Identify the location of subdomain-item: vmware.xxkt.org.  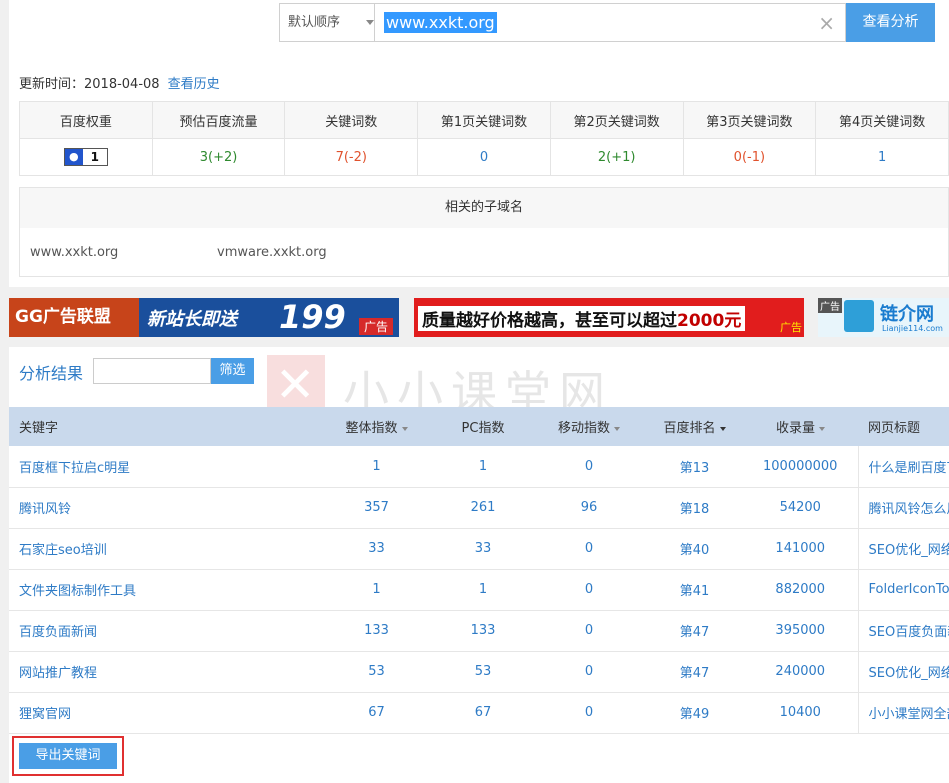
(272, 252).